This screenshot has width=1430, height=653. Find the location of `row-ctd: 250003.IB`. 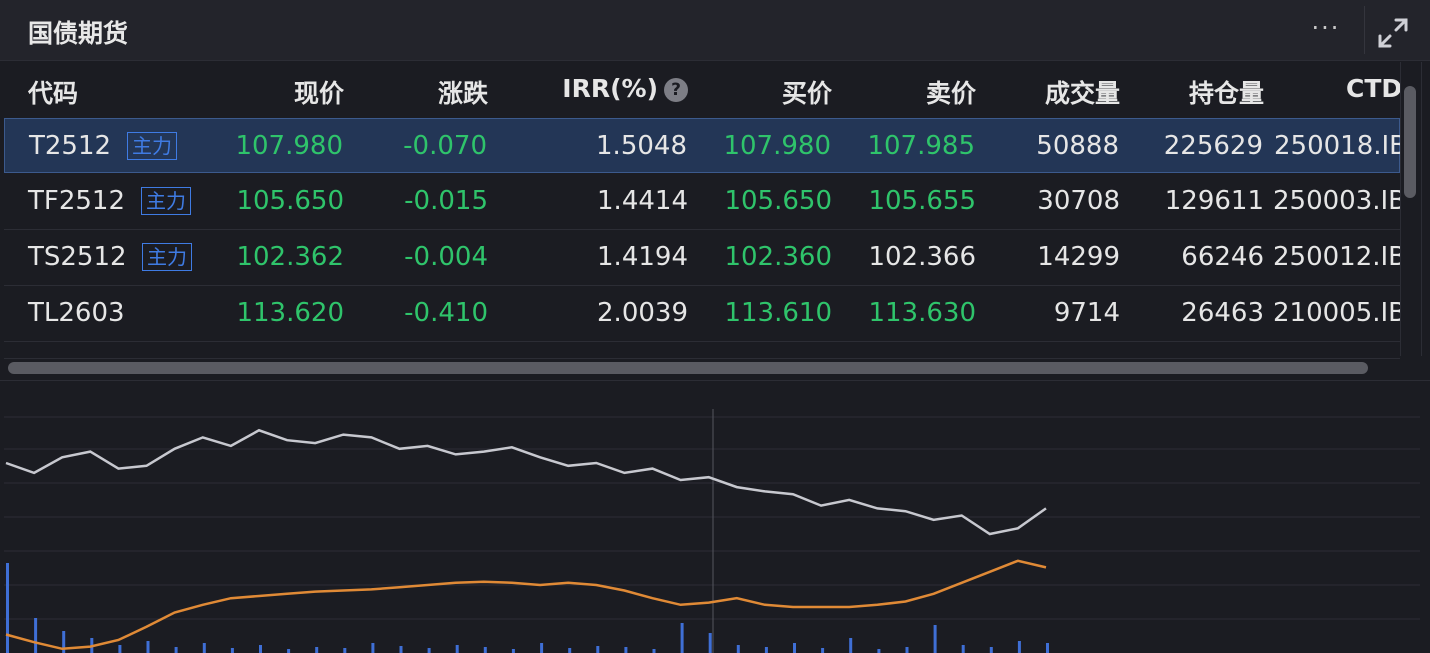

row-ctd: 250003.IB is located at coordinates (1336, 201).